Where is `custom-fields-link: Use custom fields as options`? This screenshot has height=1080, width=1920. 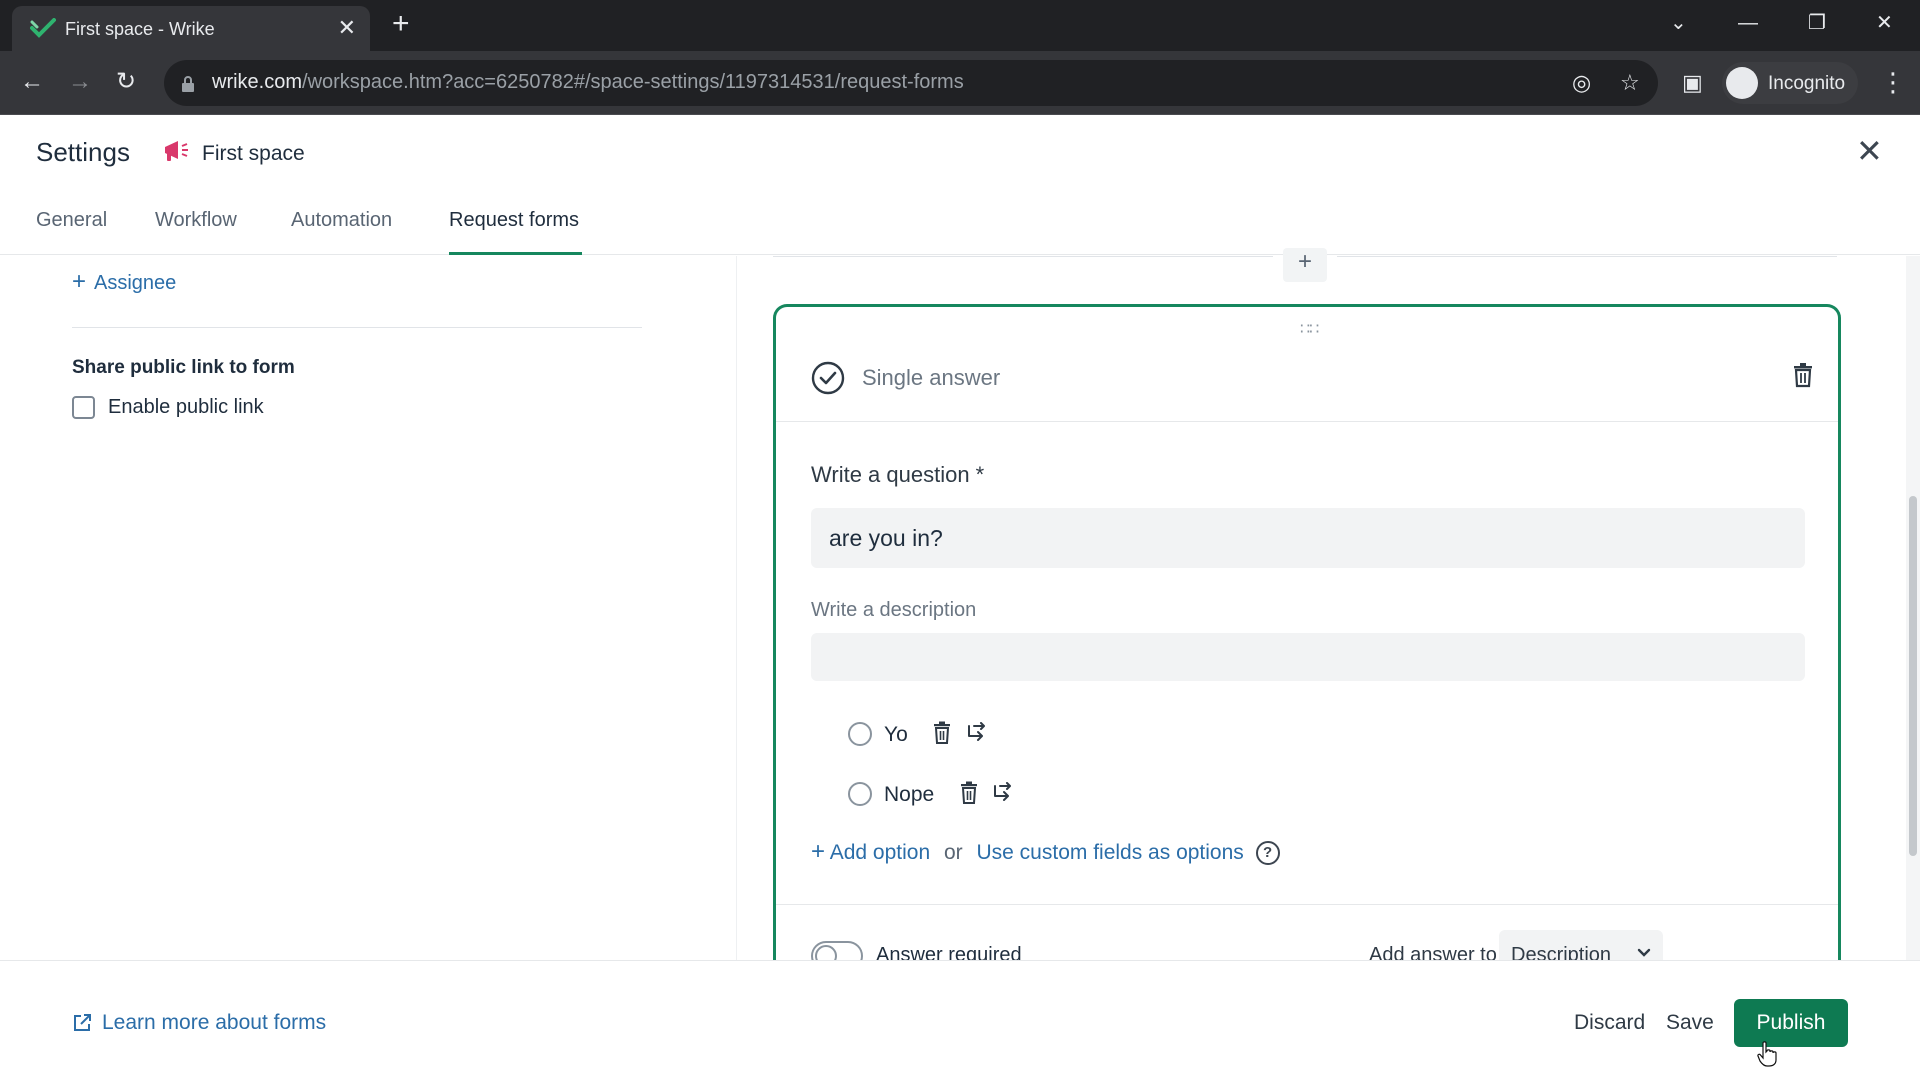
custom-fields-link: Use custom fields as options is located at coordinates (1110, 852).